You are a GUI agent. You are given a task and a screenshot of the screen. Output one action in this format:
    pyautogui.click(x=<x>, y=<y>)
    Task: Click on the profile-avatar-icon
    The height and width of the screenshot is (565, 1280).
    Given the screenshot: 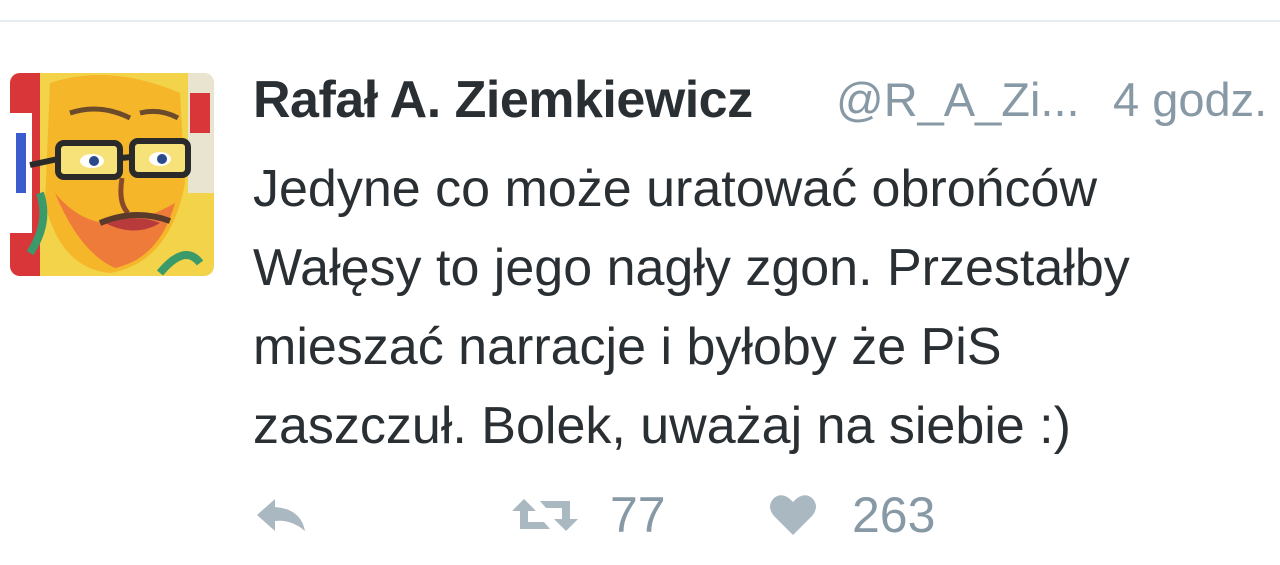 What is the action you would take?
    pyautogui.click(x=112, y=174)
    